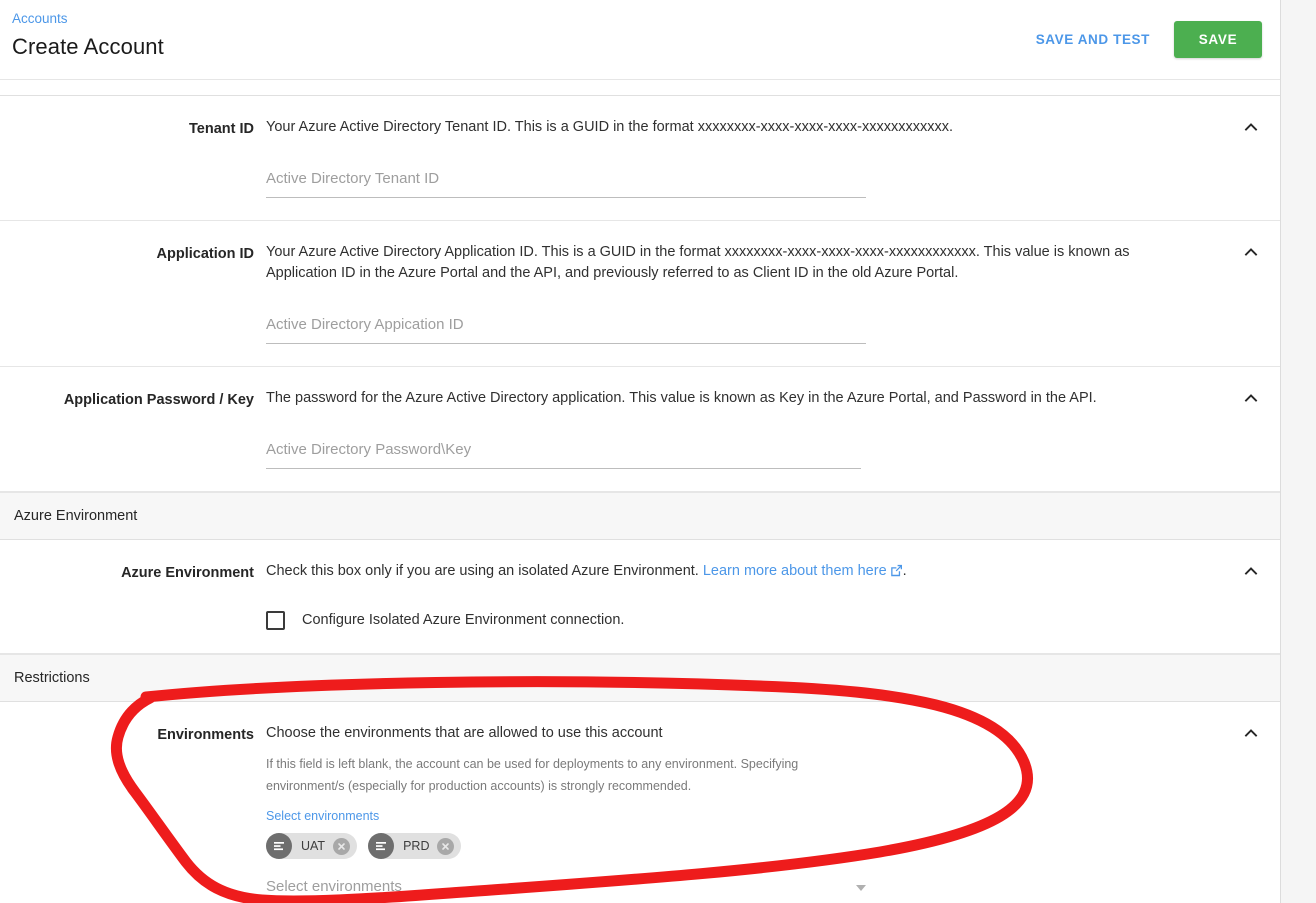 The image size is (1316, 903). What do you see at coordinates (640, 516) in the screenshot?
I see `section-header-azure-environment: Azure Environment` at bounding box center [640, 516].